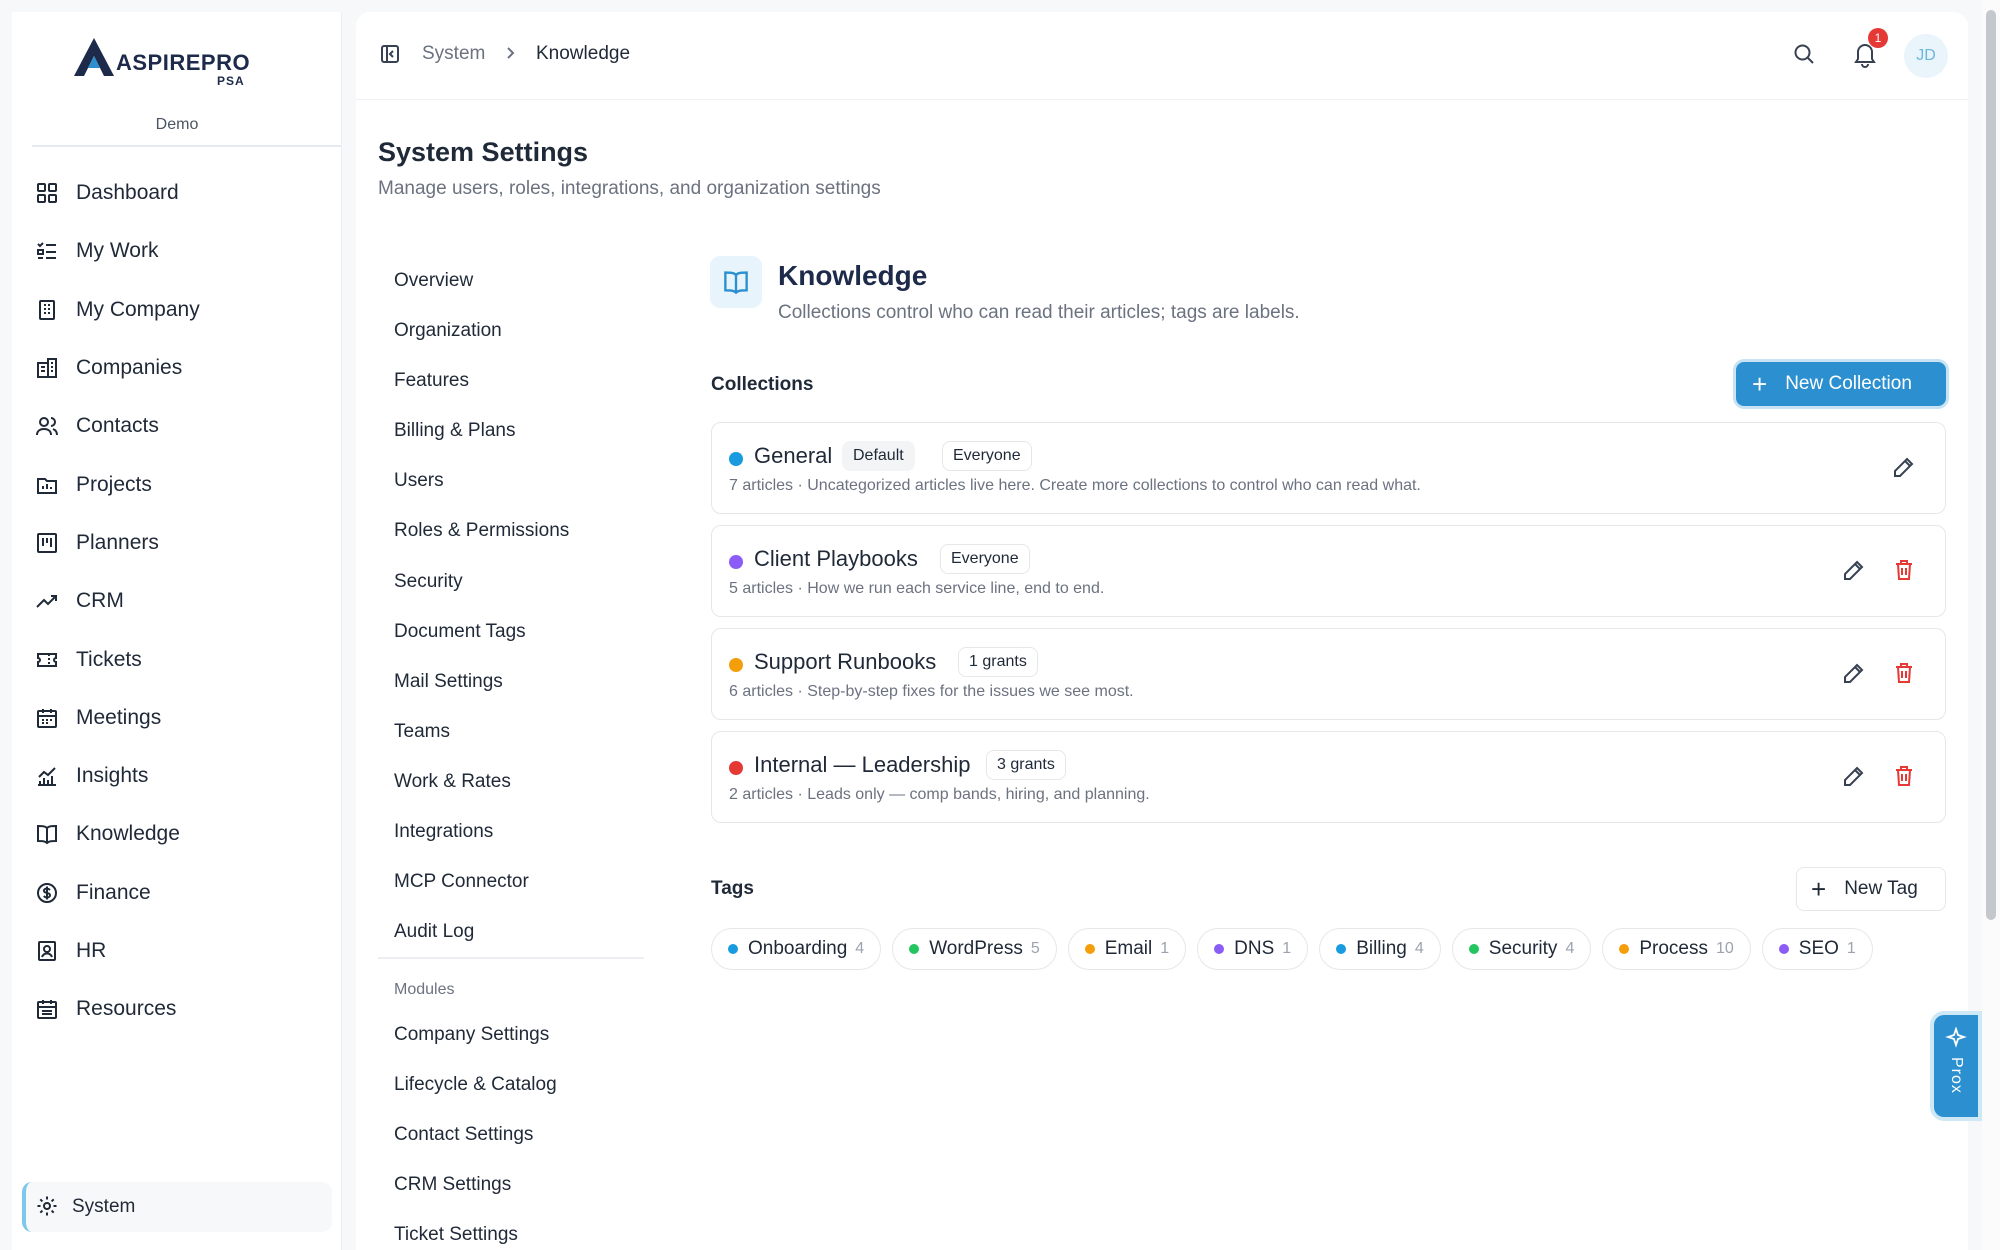 The image size is (2000, 1250). Describe the element at coordinates (182, 718) in the screenshot. I see `sidebar-item-meetings: Meetings` at that location.